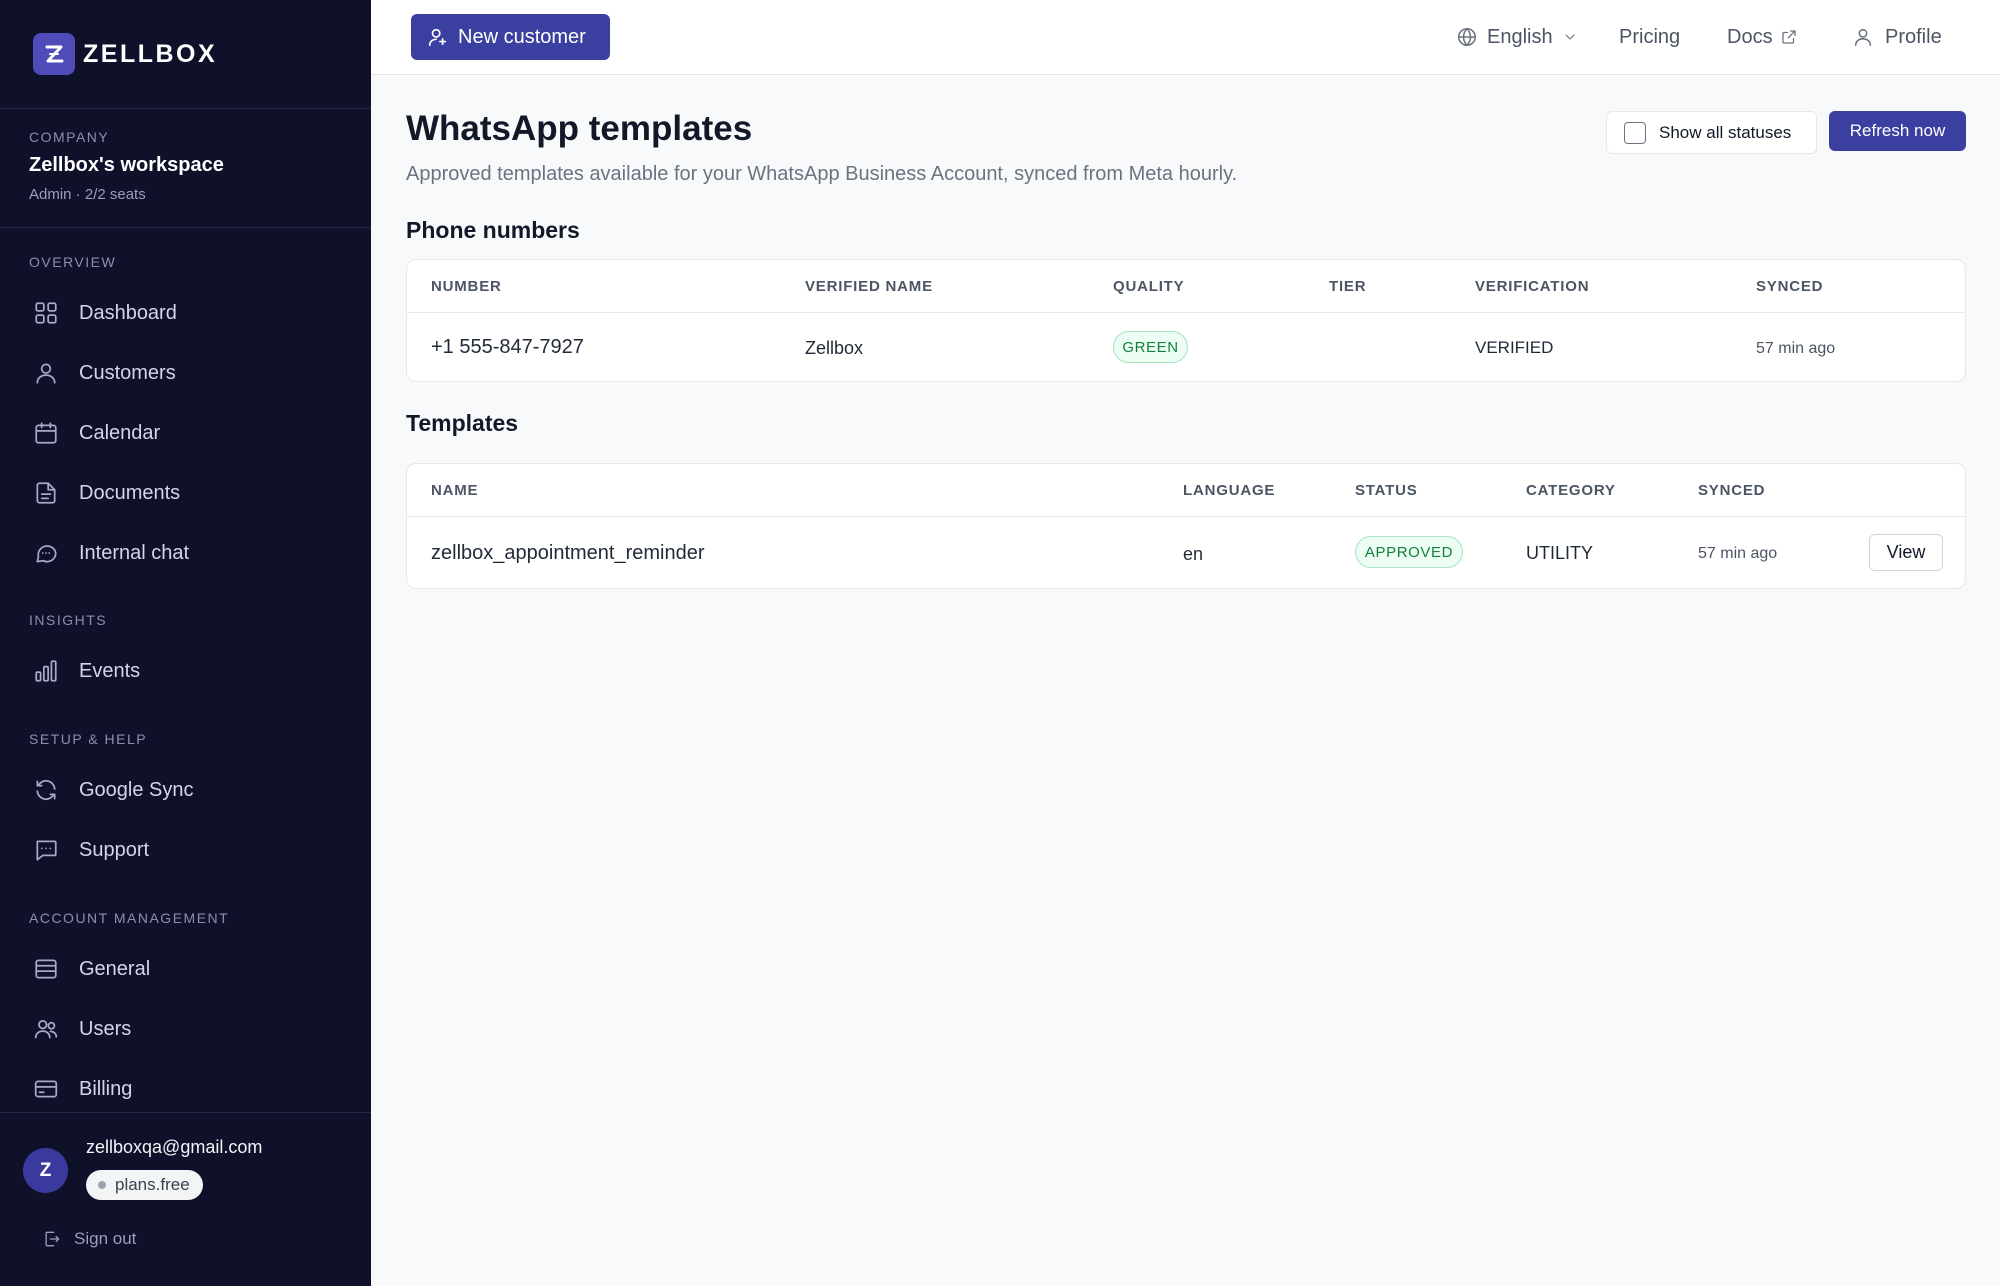  I want to click on section-label-insights: INSIGHTS, so click(68, 620).